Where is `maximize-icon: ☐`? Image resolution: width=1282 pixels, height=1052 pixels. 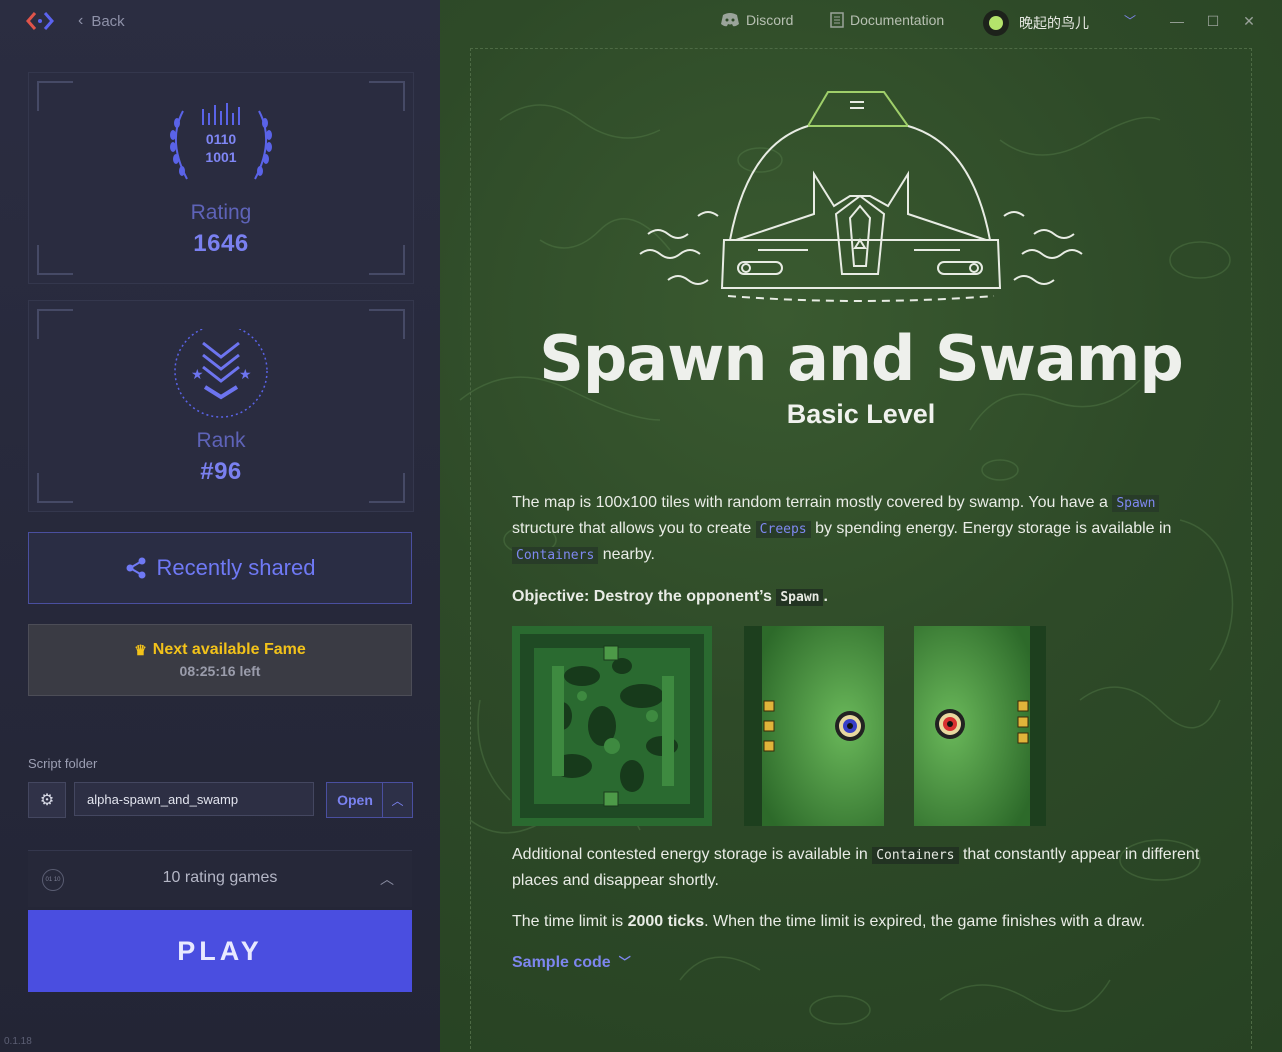
maximize-icon: ☐ is located at coordinates (1213, 21).